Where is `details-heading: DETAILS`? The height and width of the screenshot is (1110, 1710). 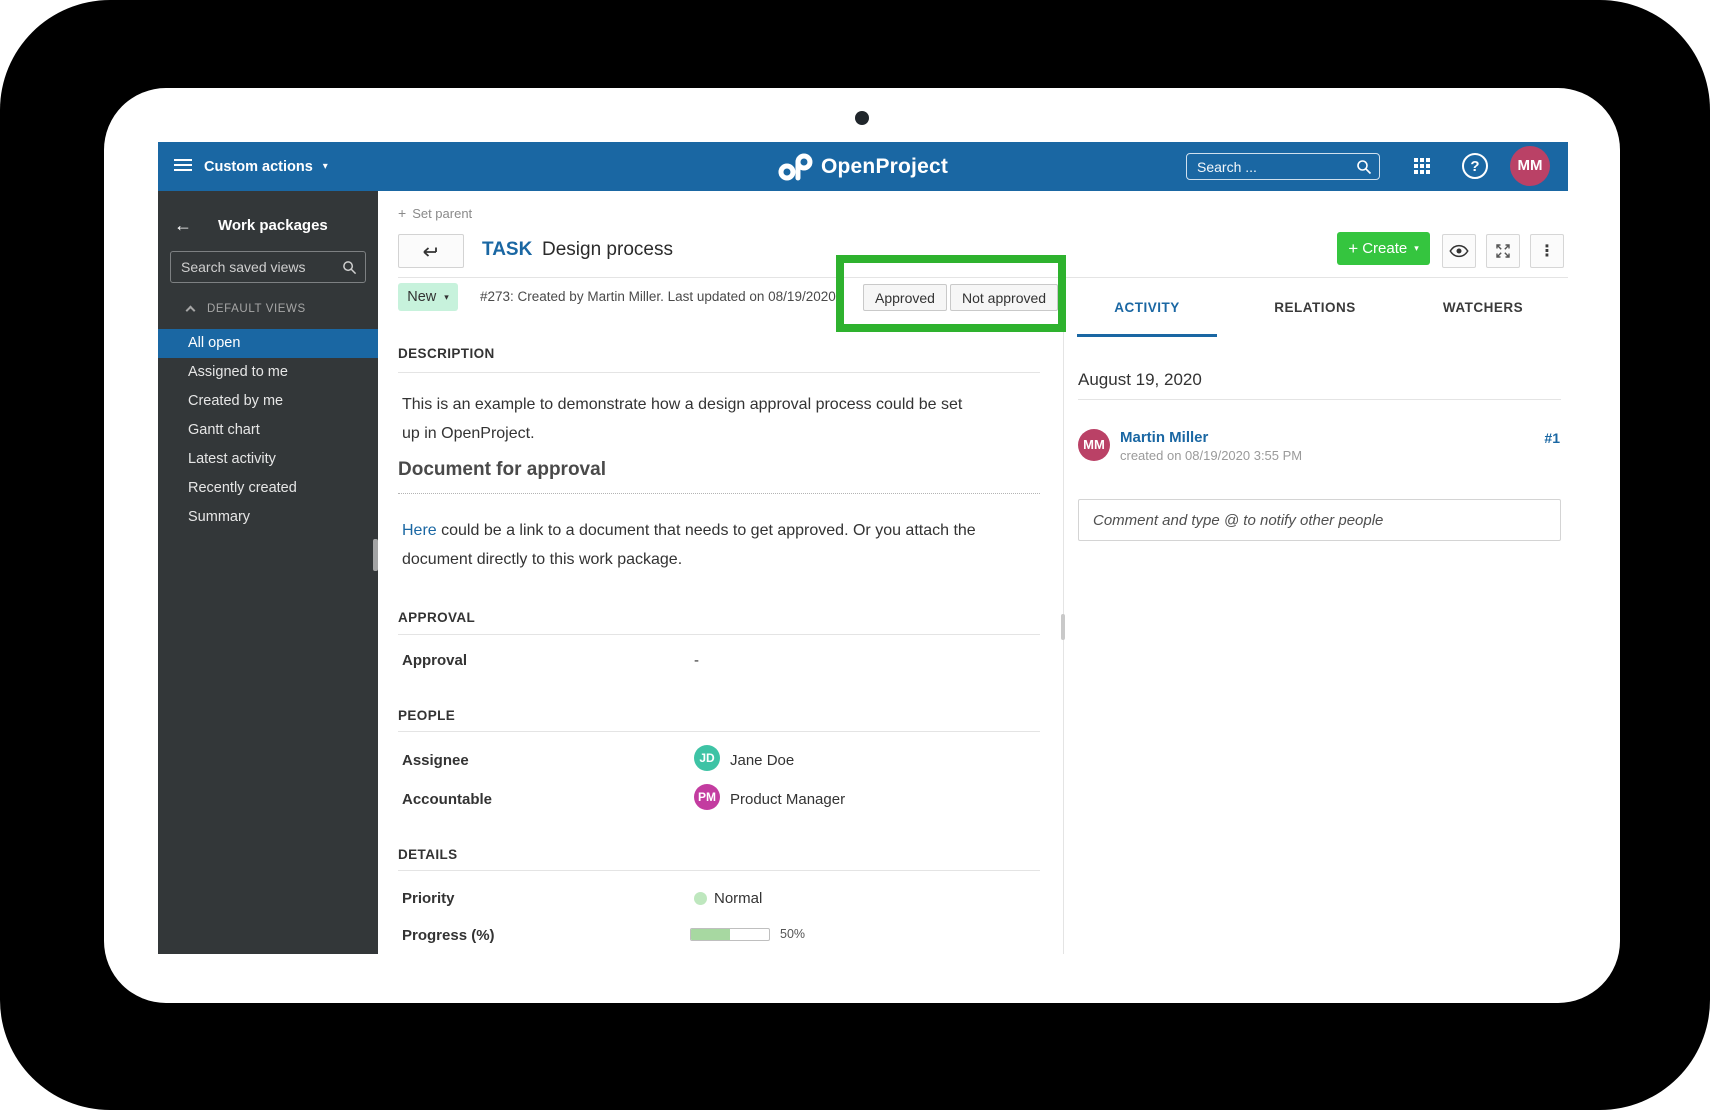 details-heading: DETAILS is located at coordinates (428, 854).